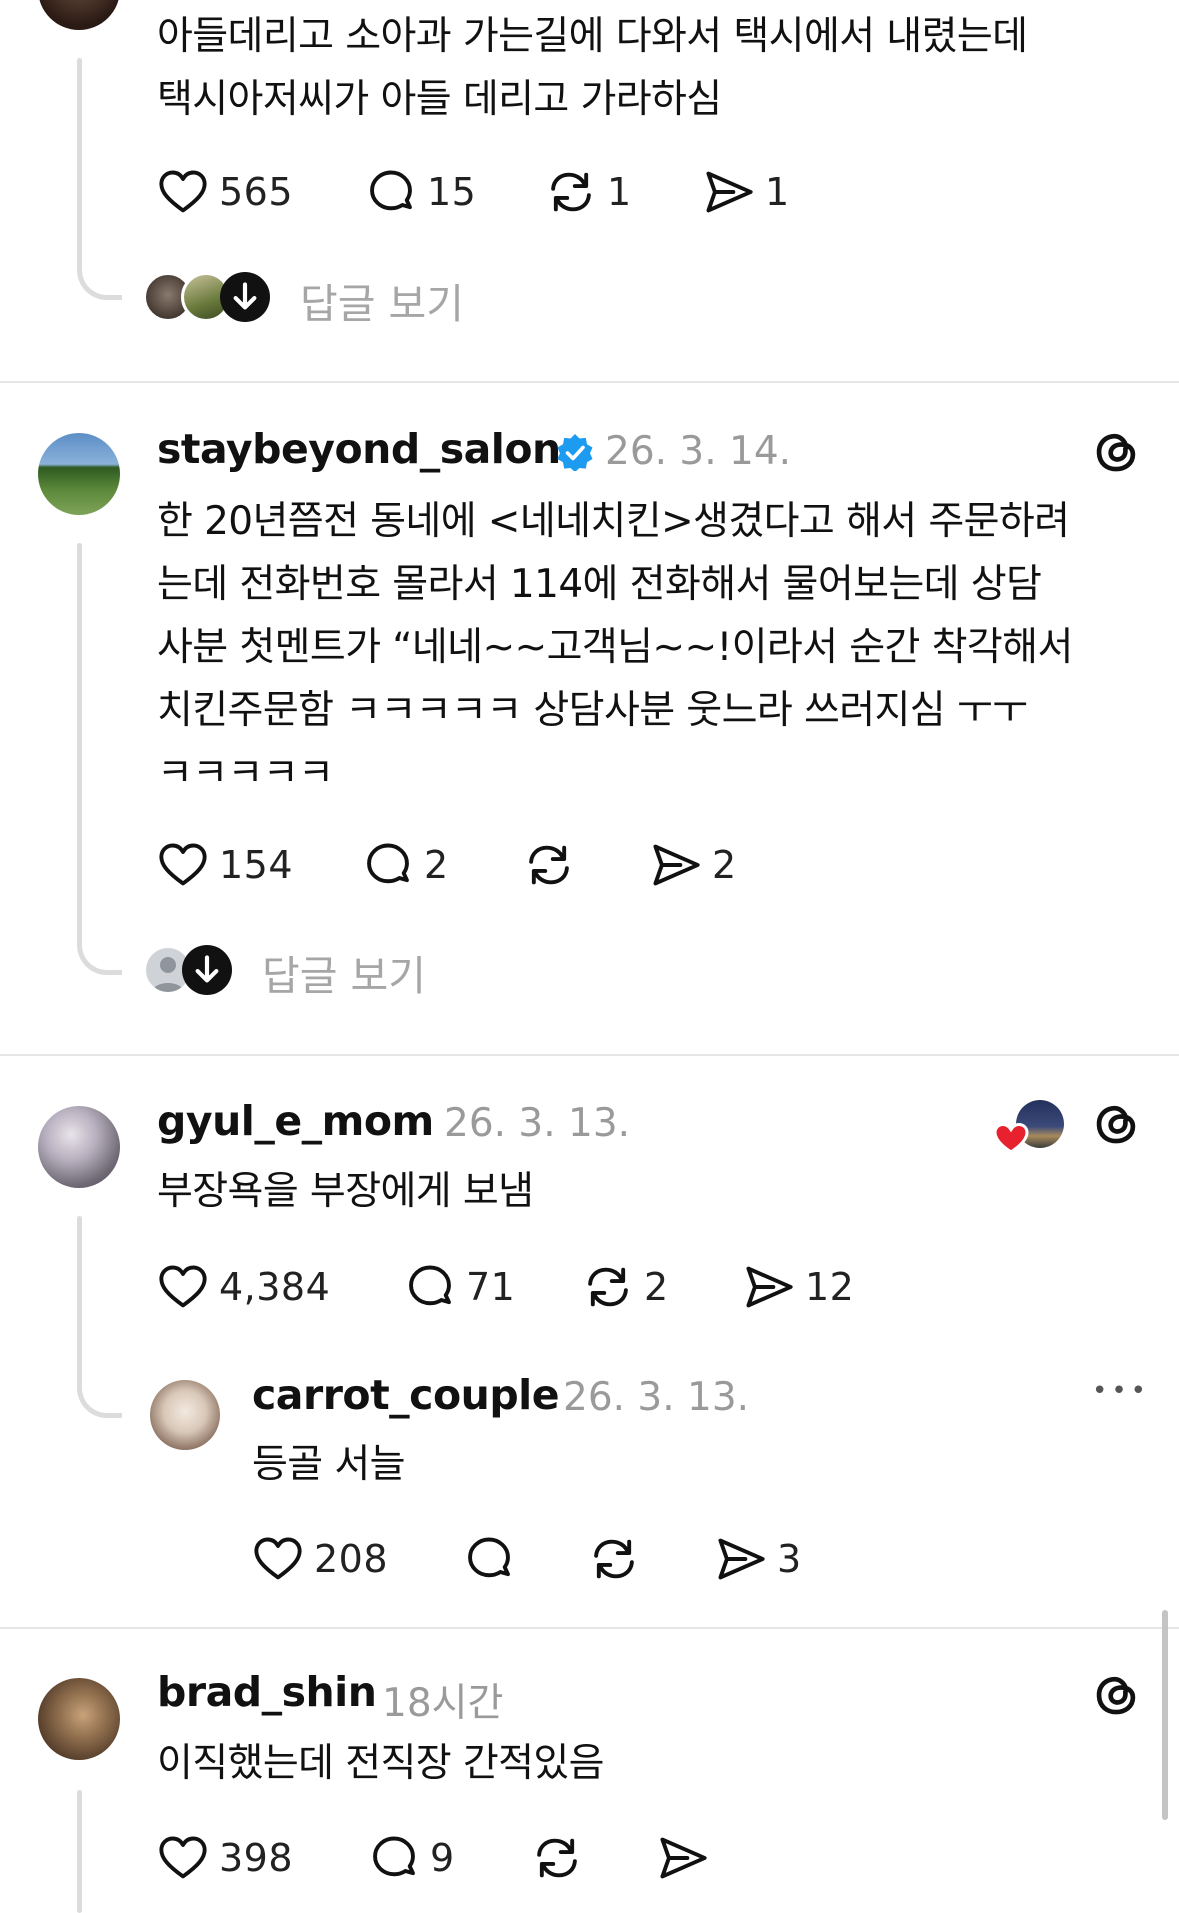 The height and width of the screenshot is (1913, 1179). What do you see at coordinates (537, 1123) in the screenshot?
I see `post-time: 26. 3. 13.` at bounding box center [537, 1123].